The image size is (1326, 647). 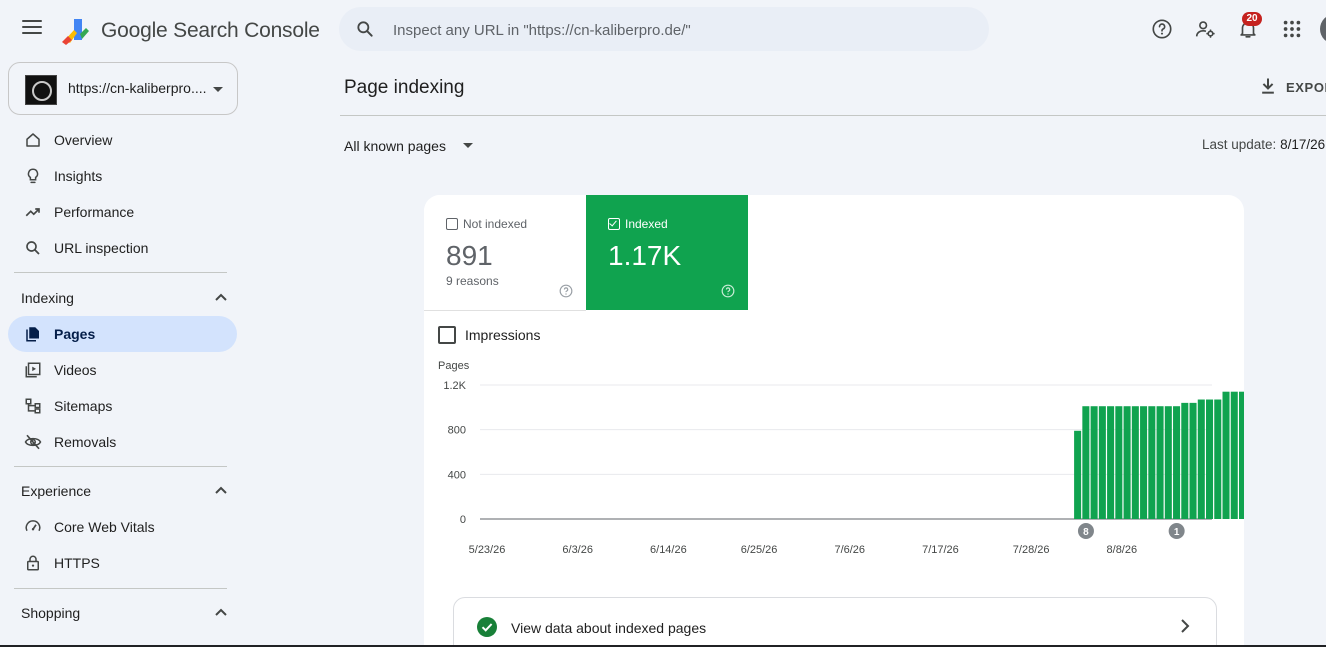 What do you see at coordinates (1239, 144) in the screenshot?
I see `last-update-label: Last update:` at bounding box center [1239, 144].